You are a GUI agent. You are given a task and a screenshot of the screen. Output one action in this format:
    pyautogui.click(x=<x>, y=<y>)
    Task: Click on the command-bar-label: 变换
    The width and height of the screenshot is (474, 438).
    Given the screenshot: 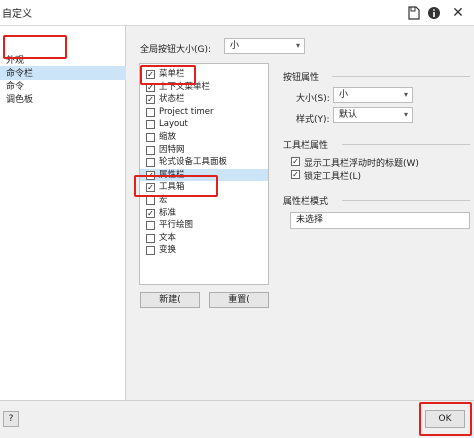 What is the action you would take?
    pyautogui.click(x=168, y=250)
    